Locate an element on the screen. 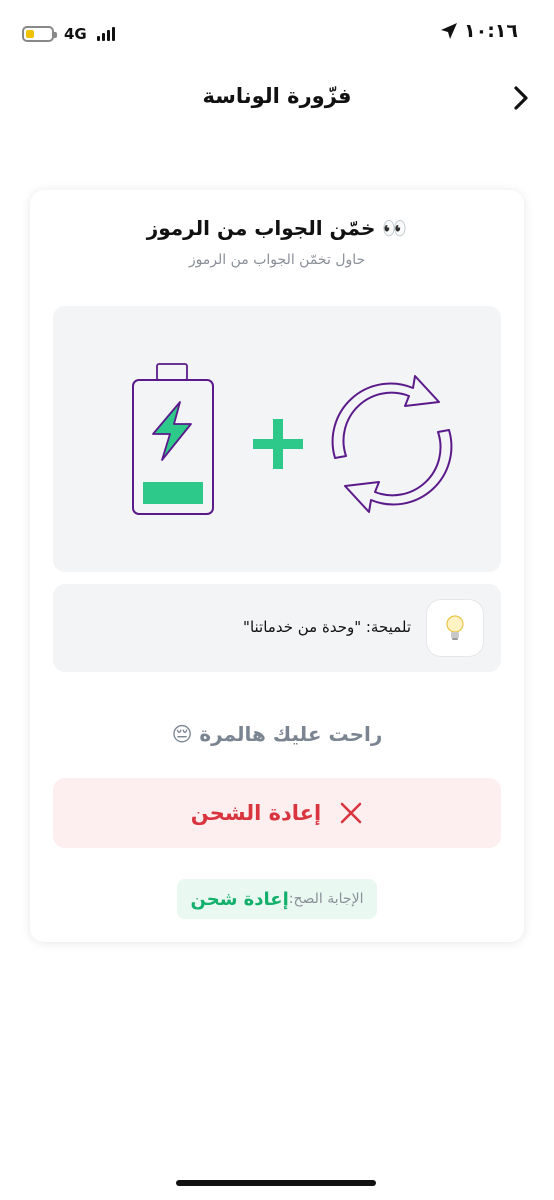 The width and height of the screenshot is (554, 1200). chevron-right-icon is located at coordinates (521, 98).